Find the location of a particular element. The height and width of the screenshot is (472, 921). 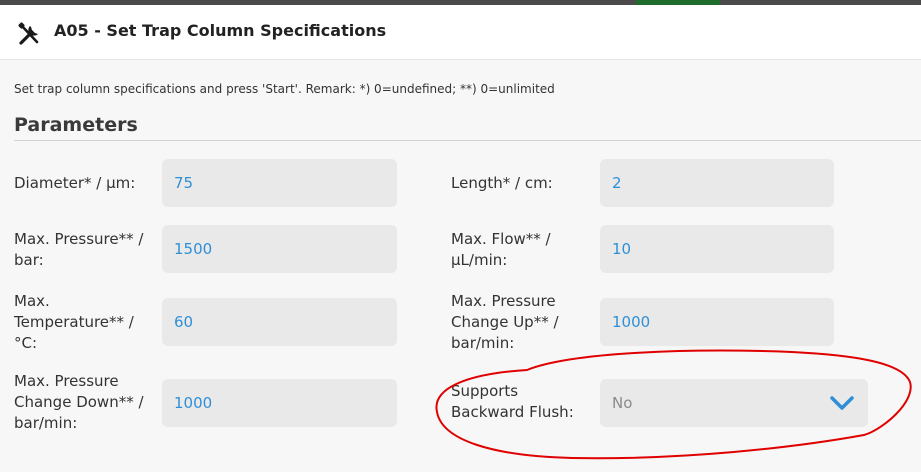

section-divider is located at coordinates (467, 140).